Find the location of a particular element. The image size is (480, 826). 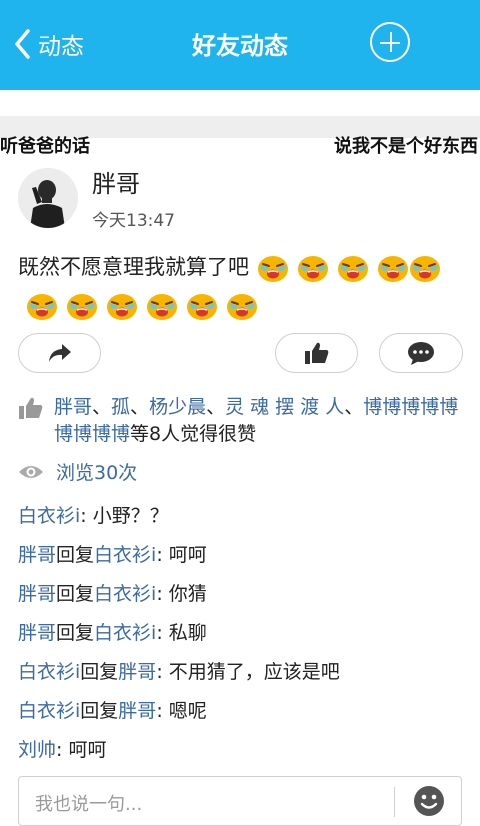

post-time: 今天13:47 is located at coordinates (133, 221).